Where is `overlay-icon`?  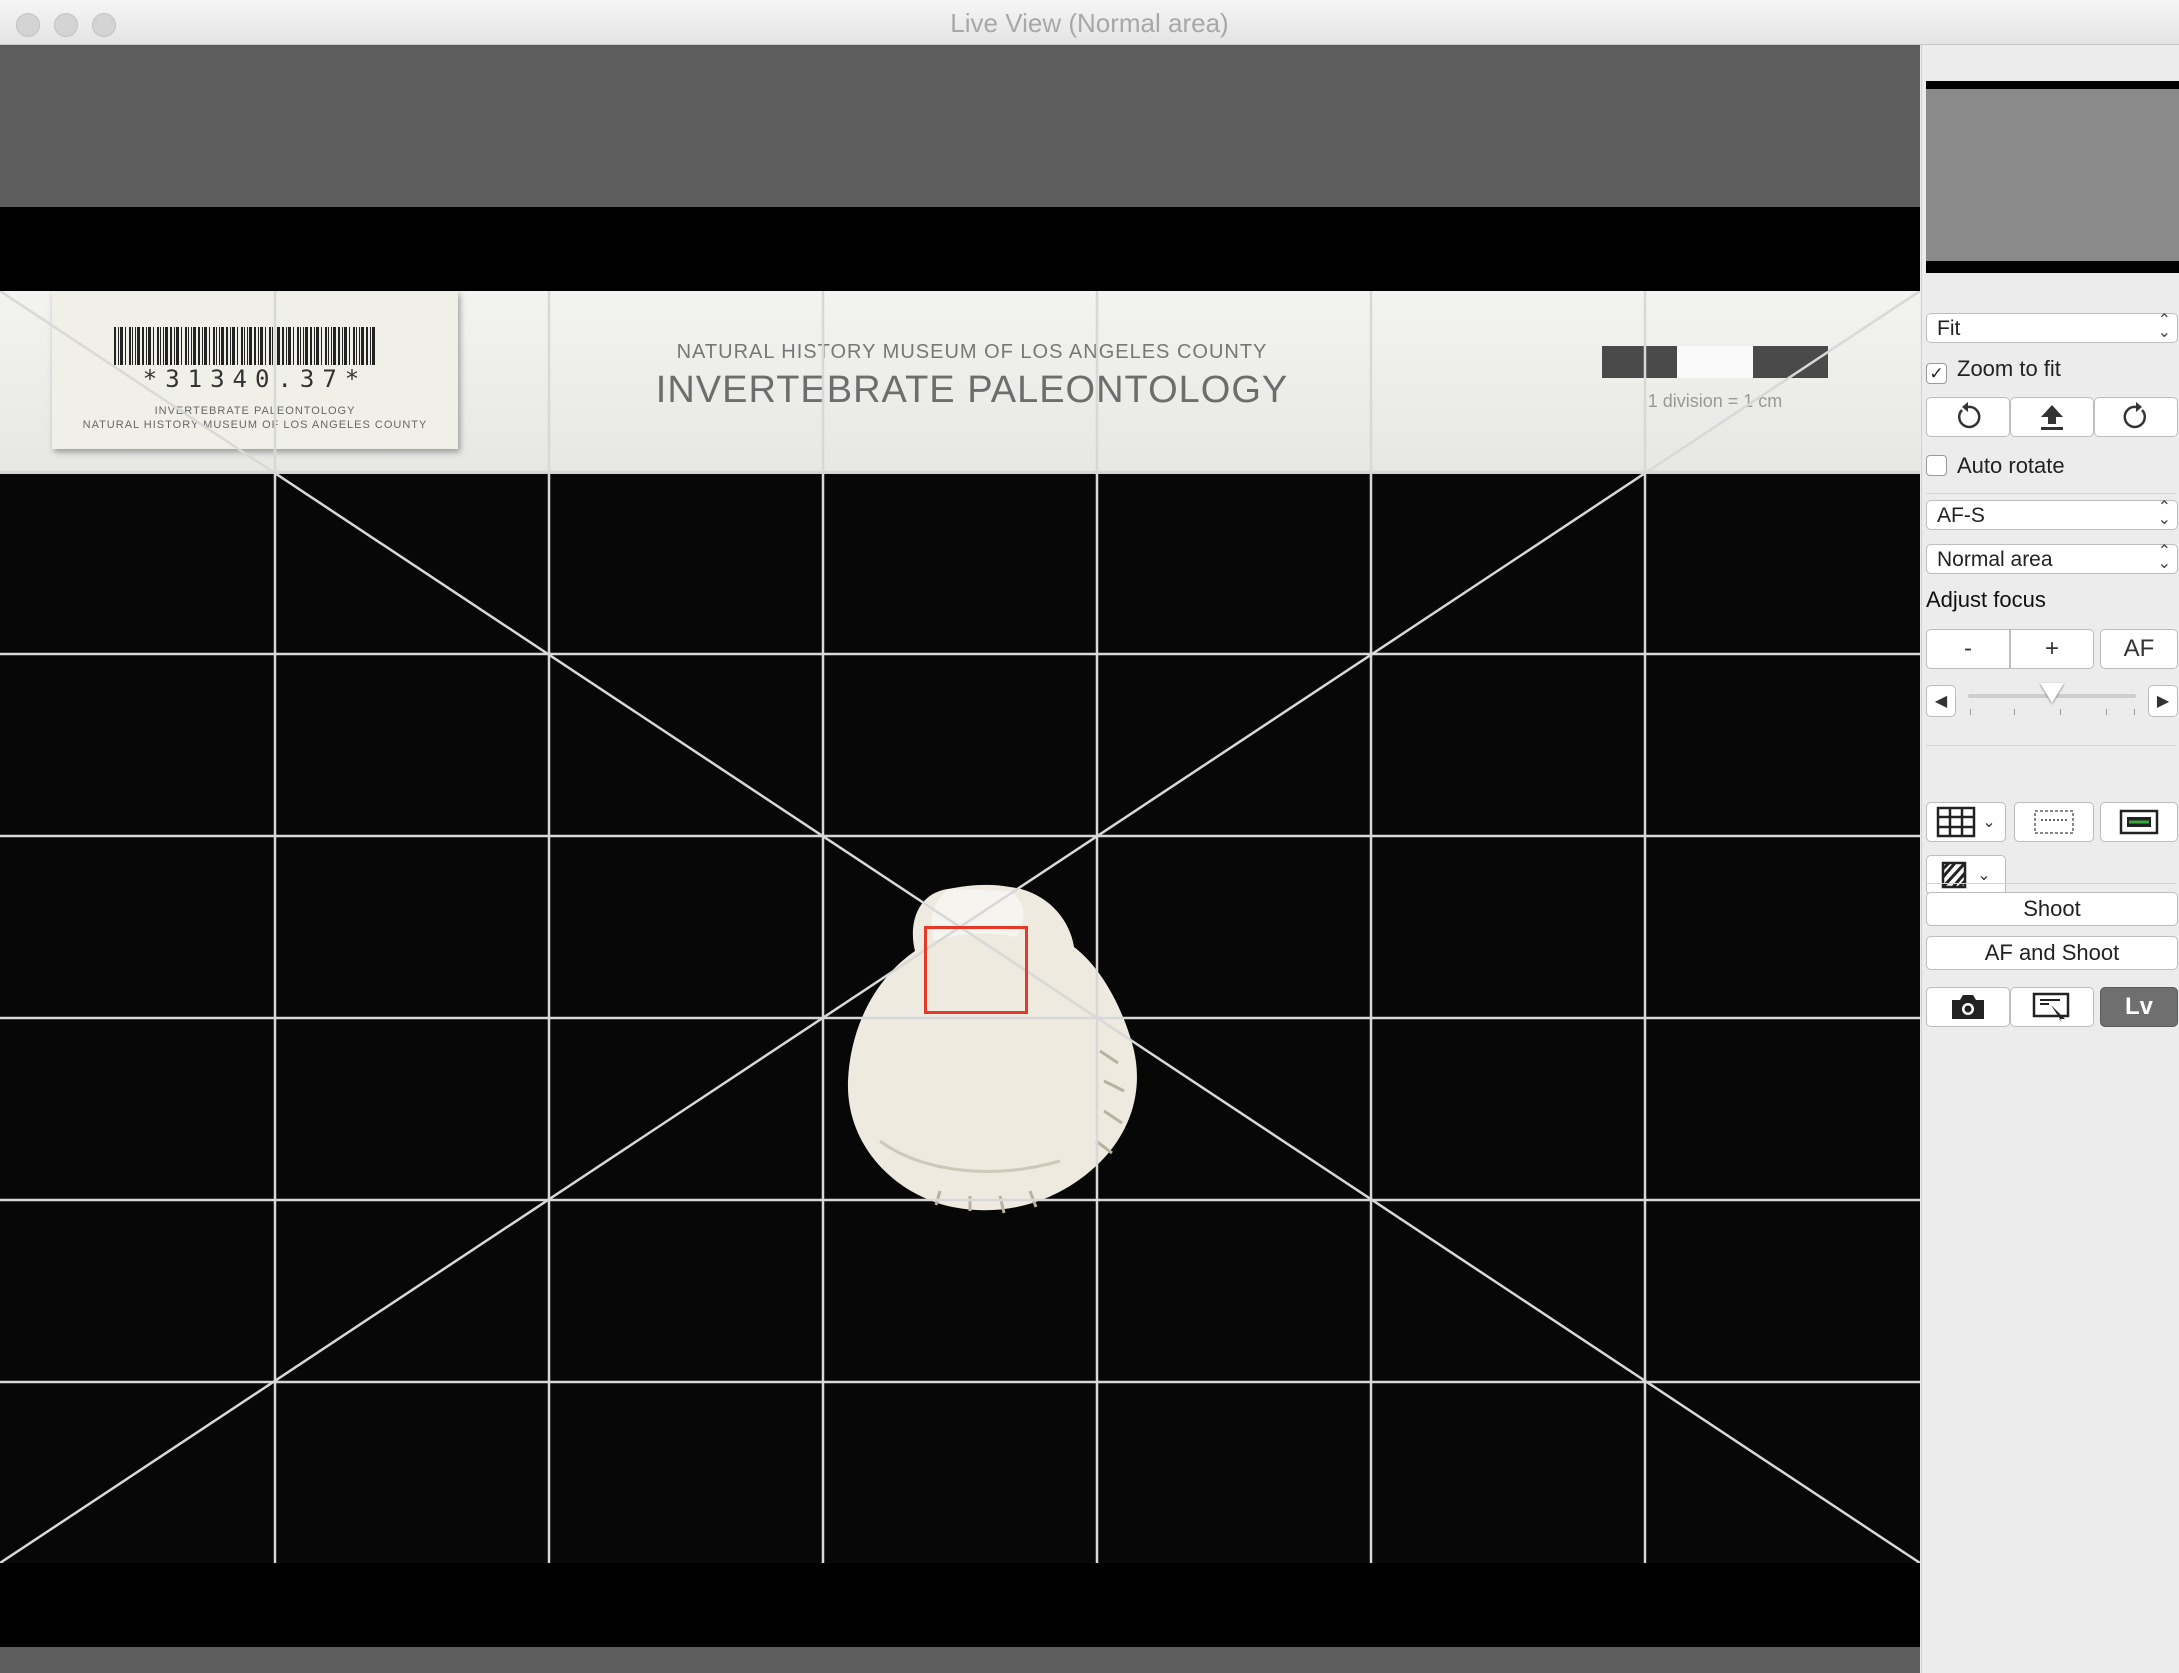
overlay-icon is located at coordinates (2139, 822).